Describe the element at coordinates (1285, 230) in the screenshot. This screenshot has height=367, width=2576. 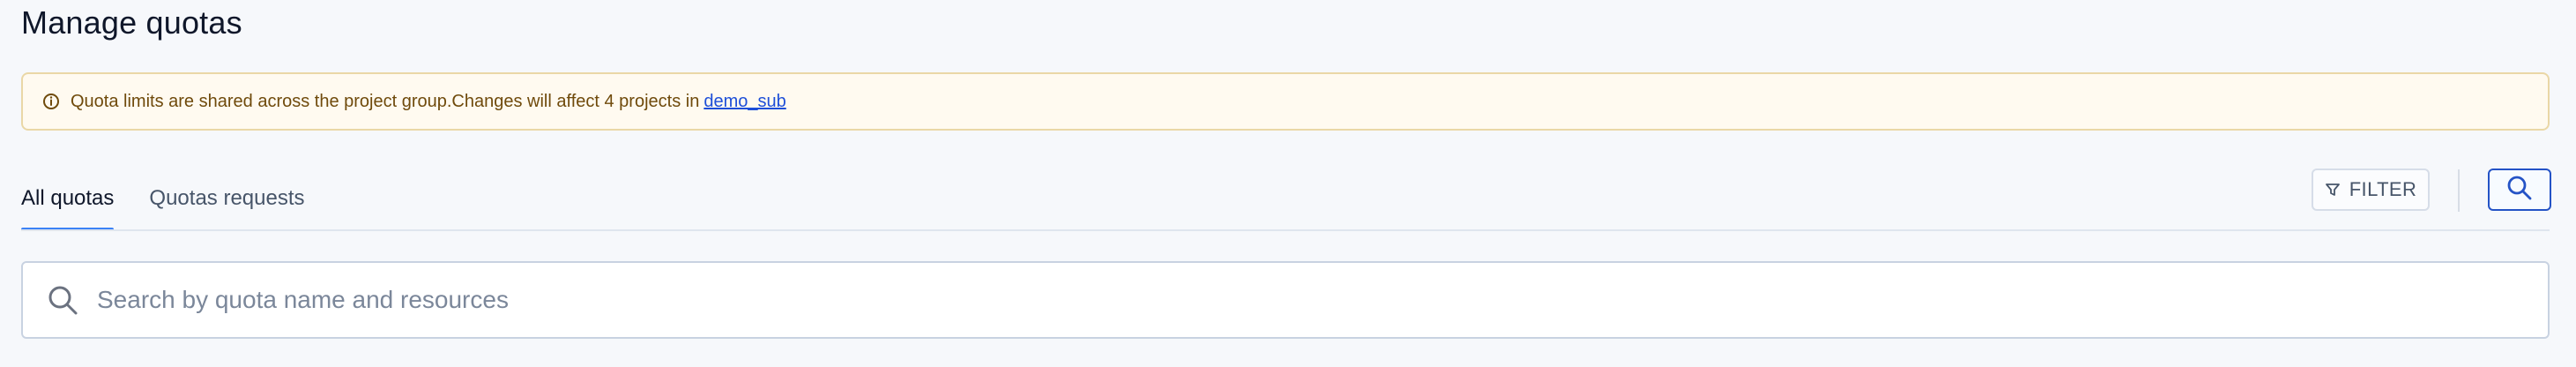
I see `tabs-divider` at that location.